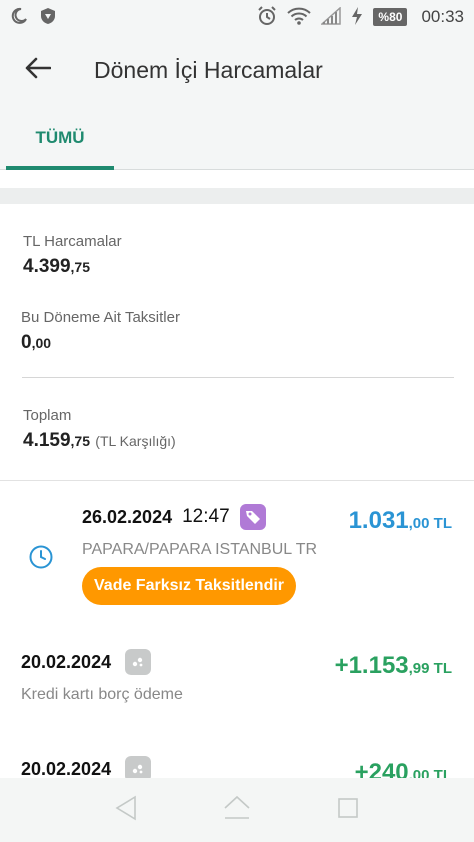  Describe the element at coordinates (26, 342) in the screenshot. I see `installments-int: 0` at that location.